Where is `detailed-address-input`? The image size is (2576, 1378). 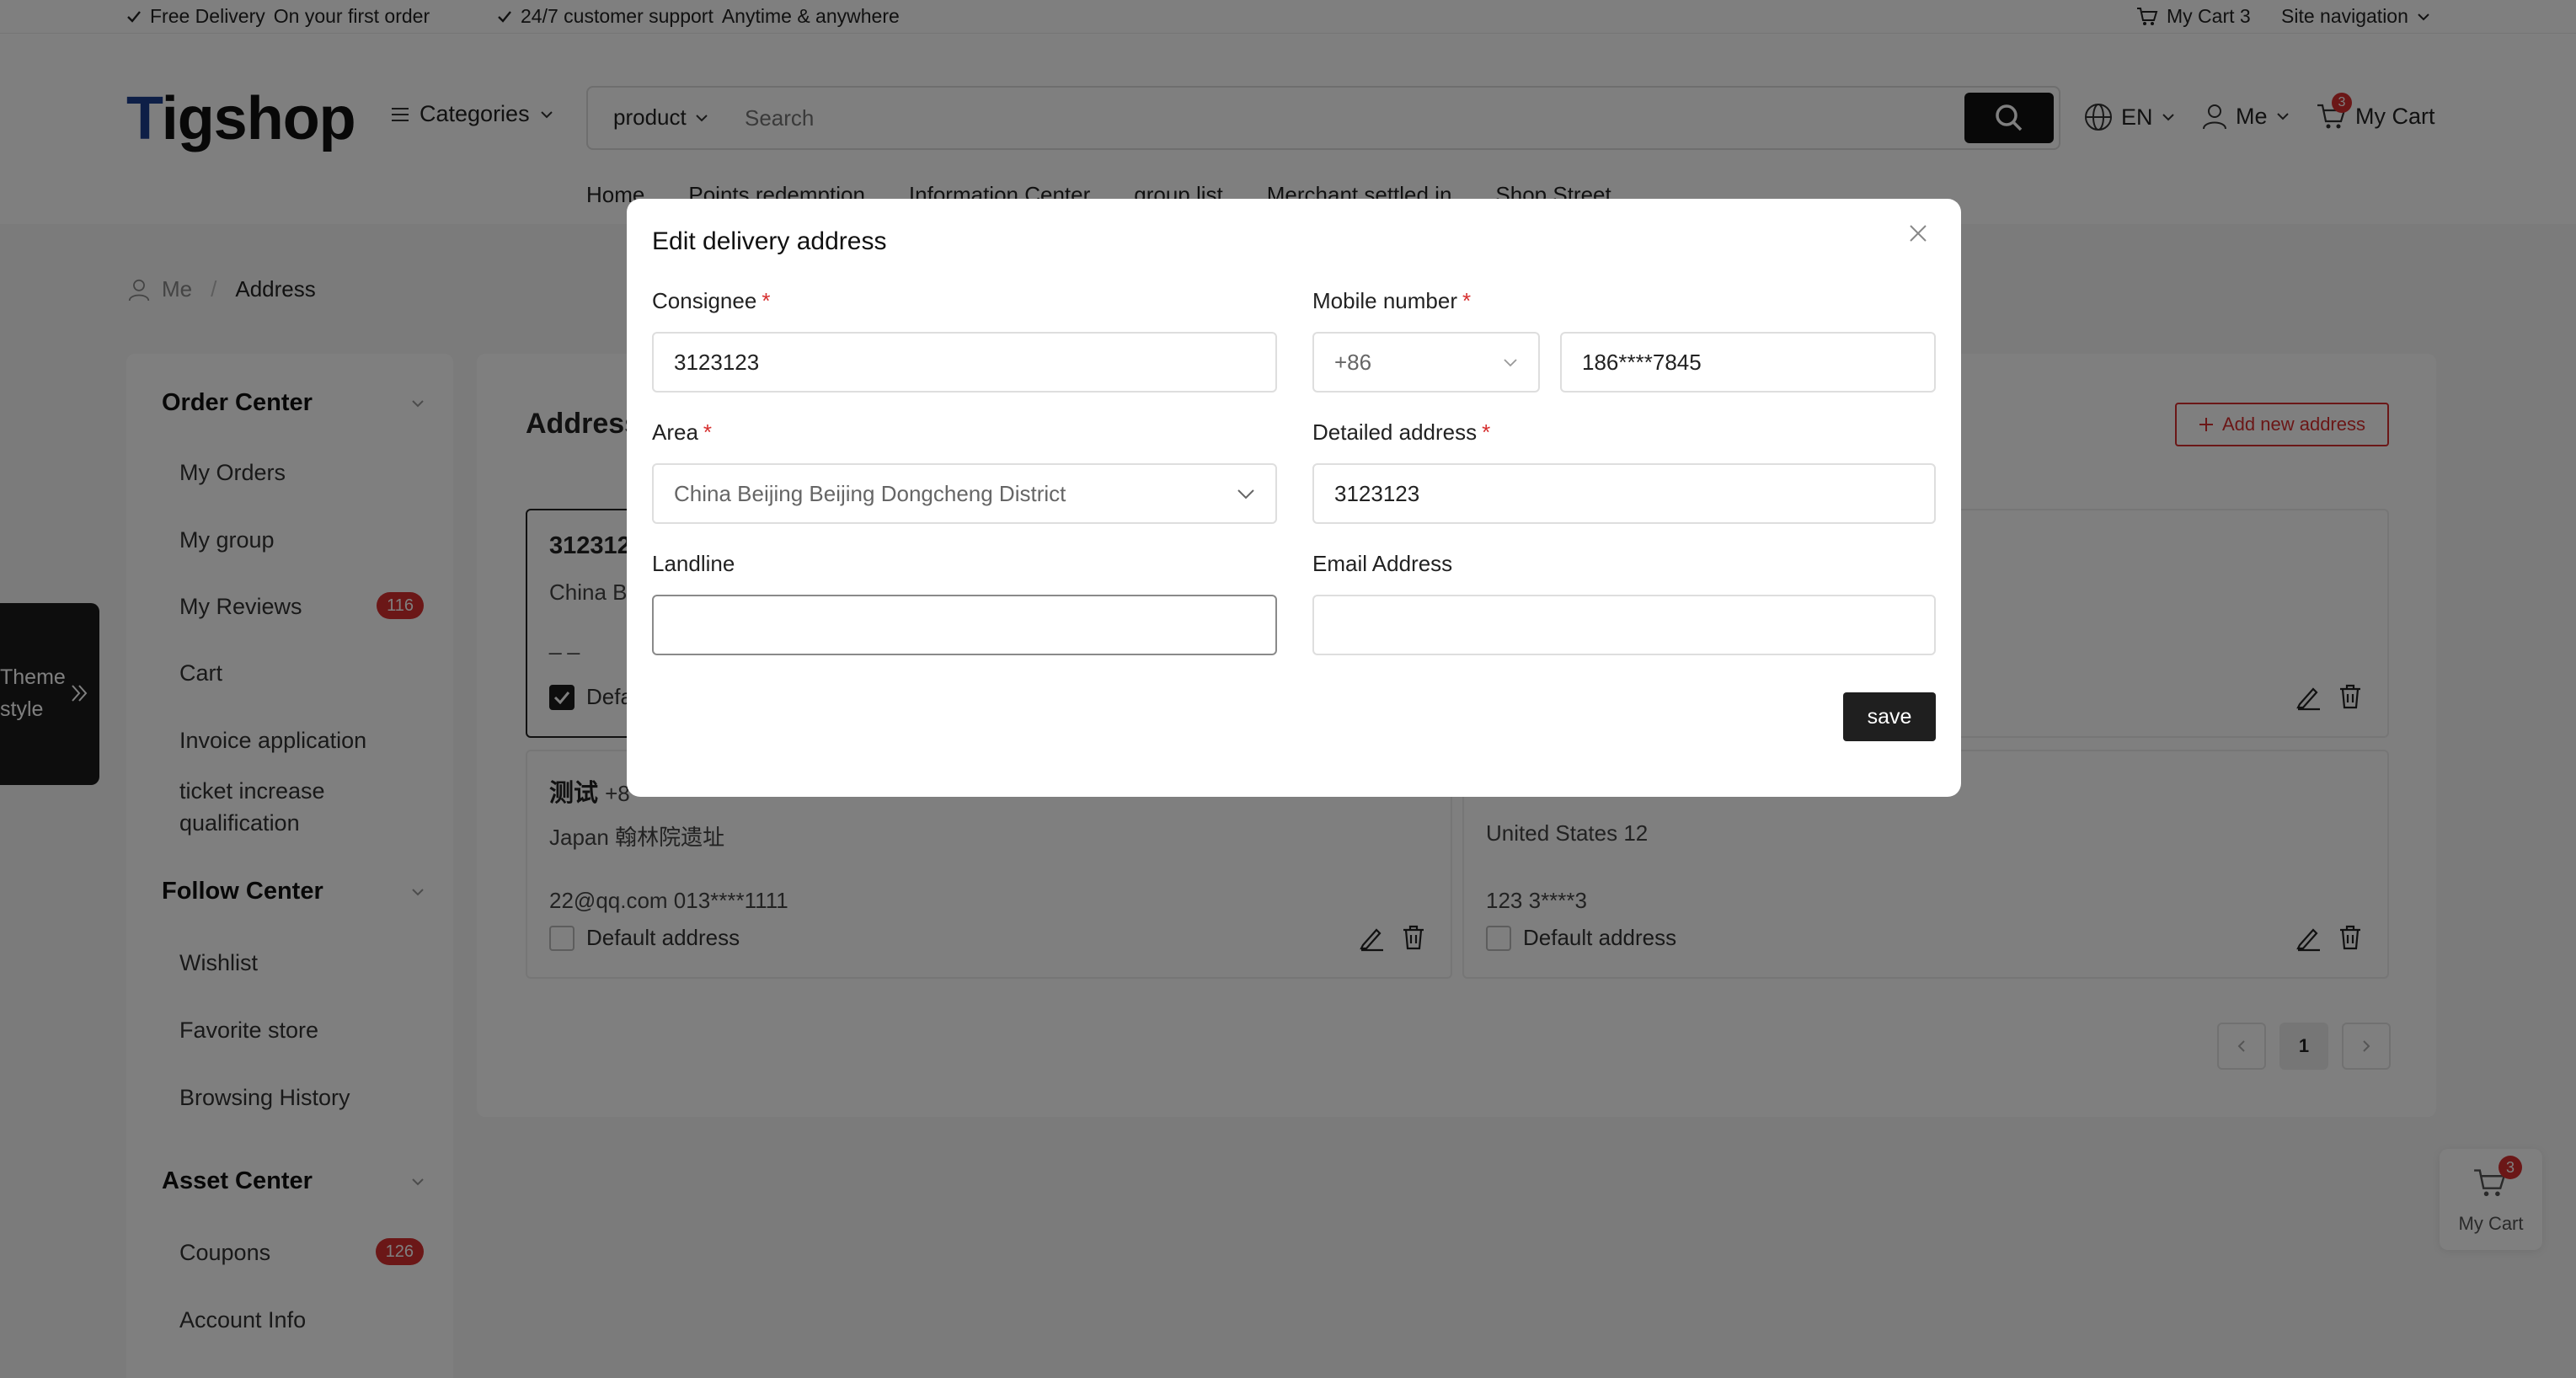
detailed-address-input is located at coordinates (1624, 493).